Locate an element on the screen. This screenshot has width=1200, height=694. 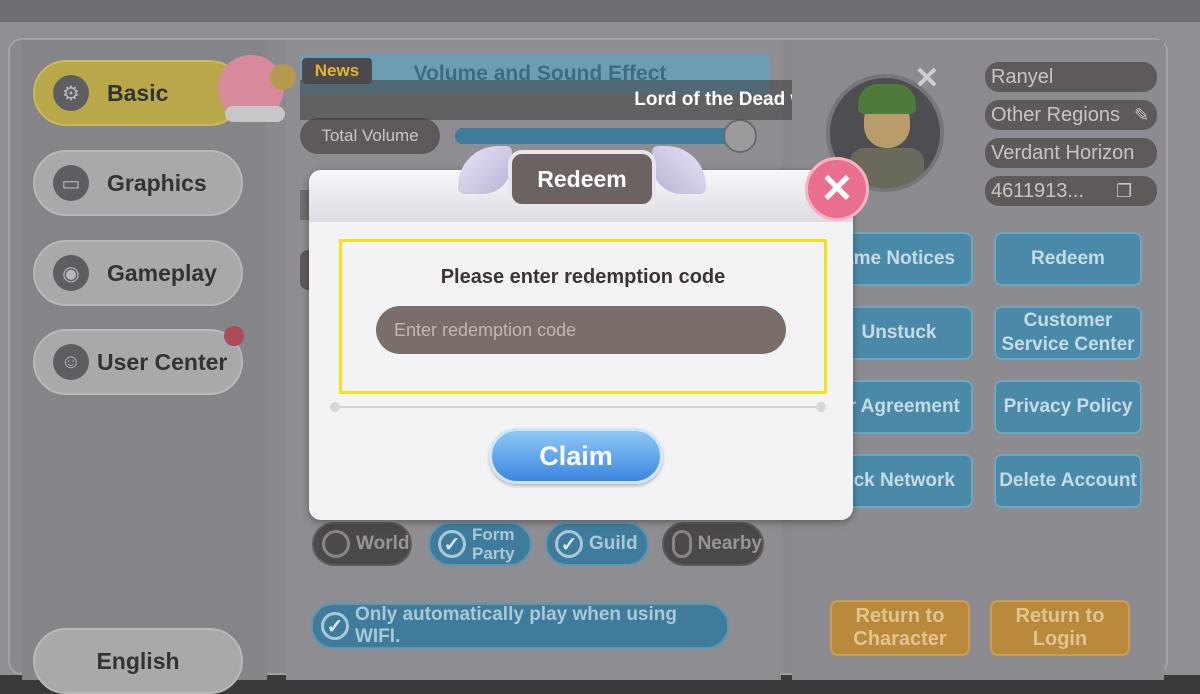
volume-slider-knob is located at coordinates (740, 136).